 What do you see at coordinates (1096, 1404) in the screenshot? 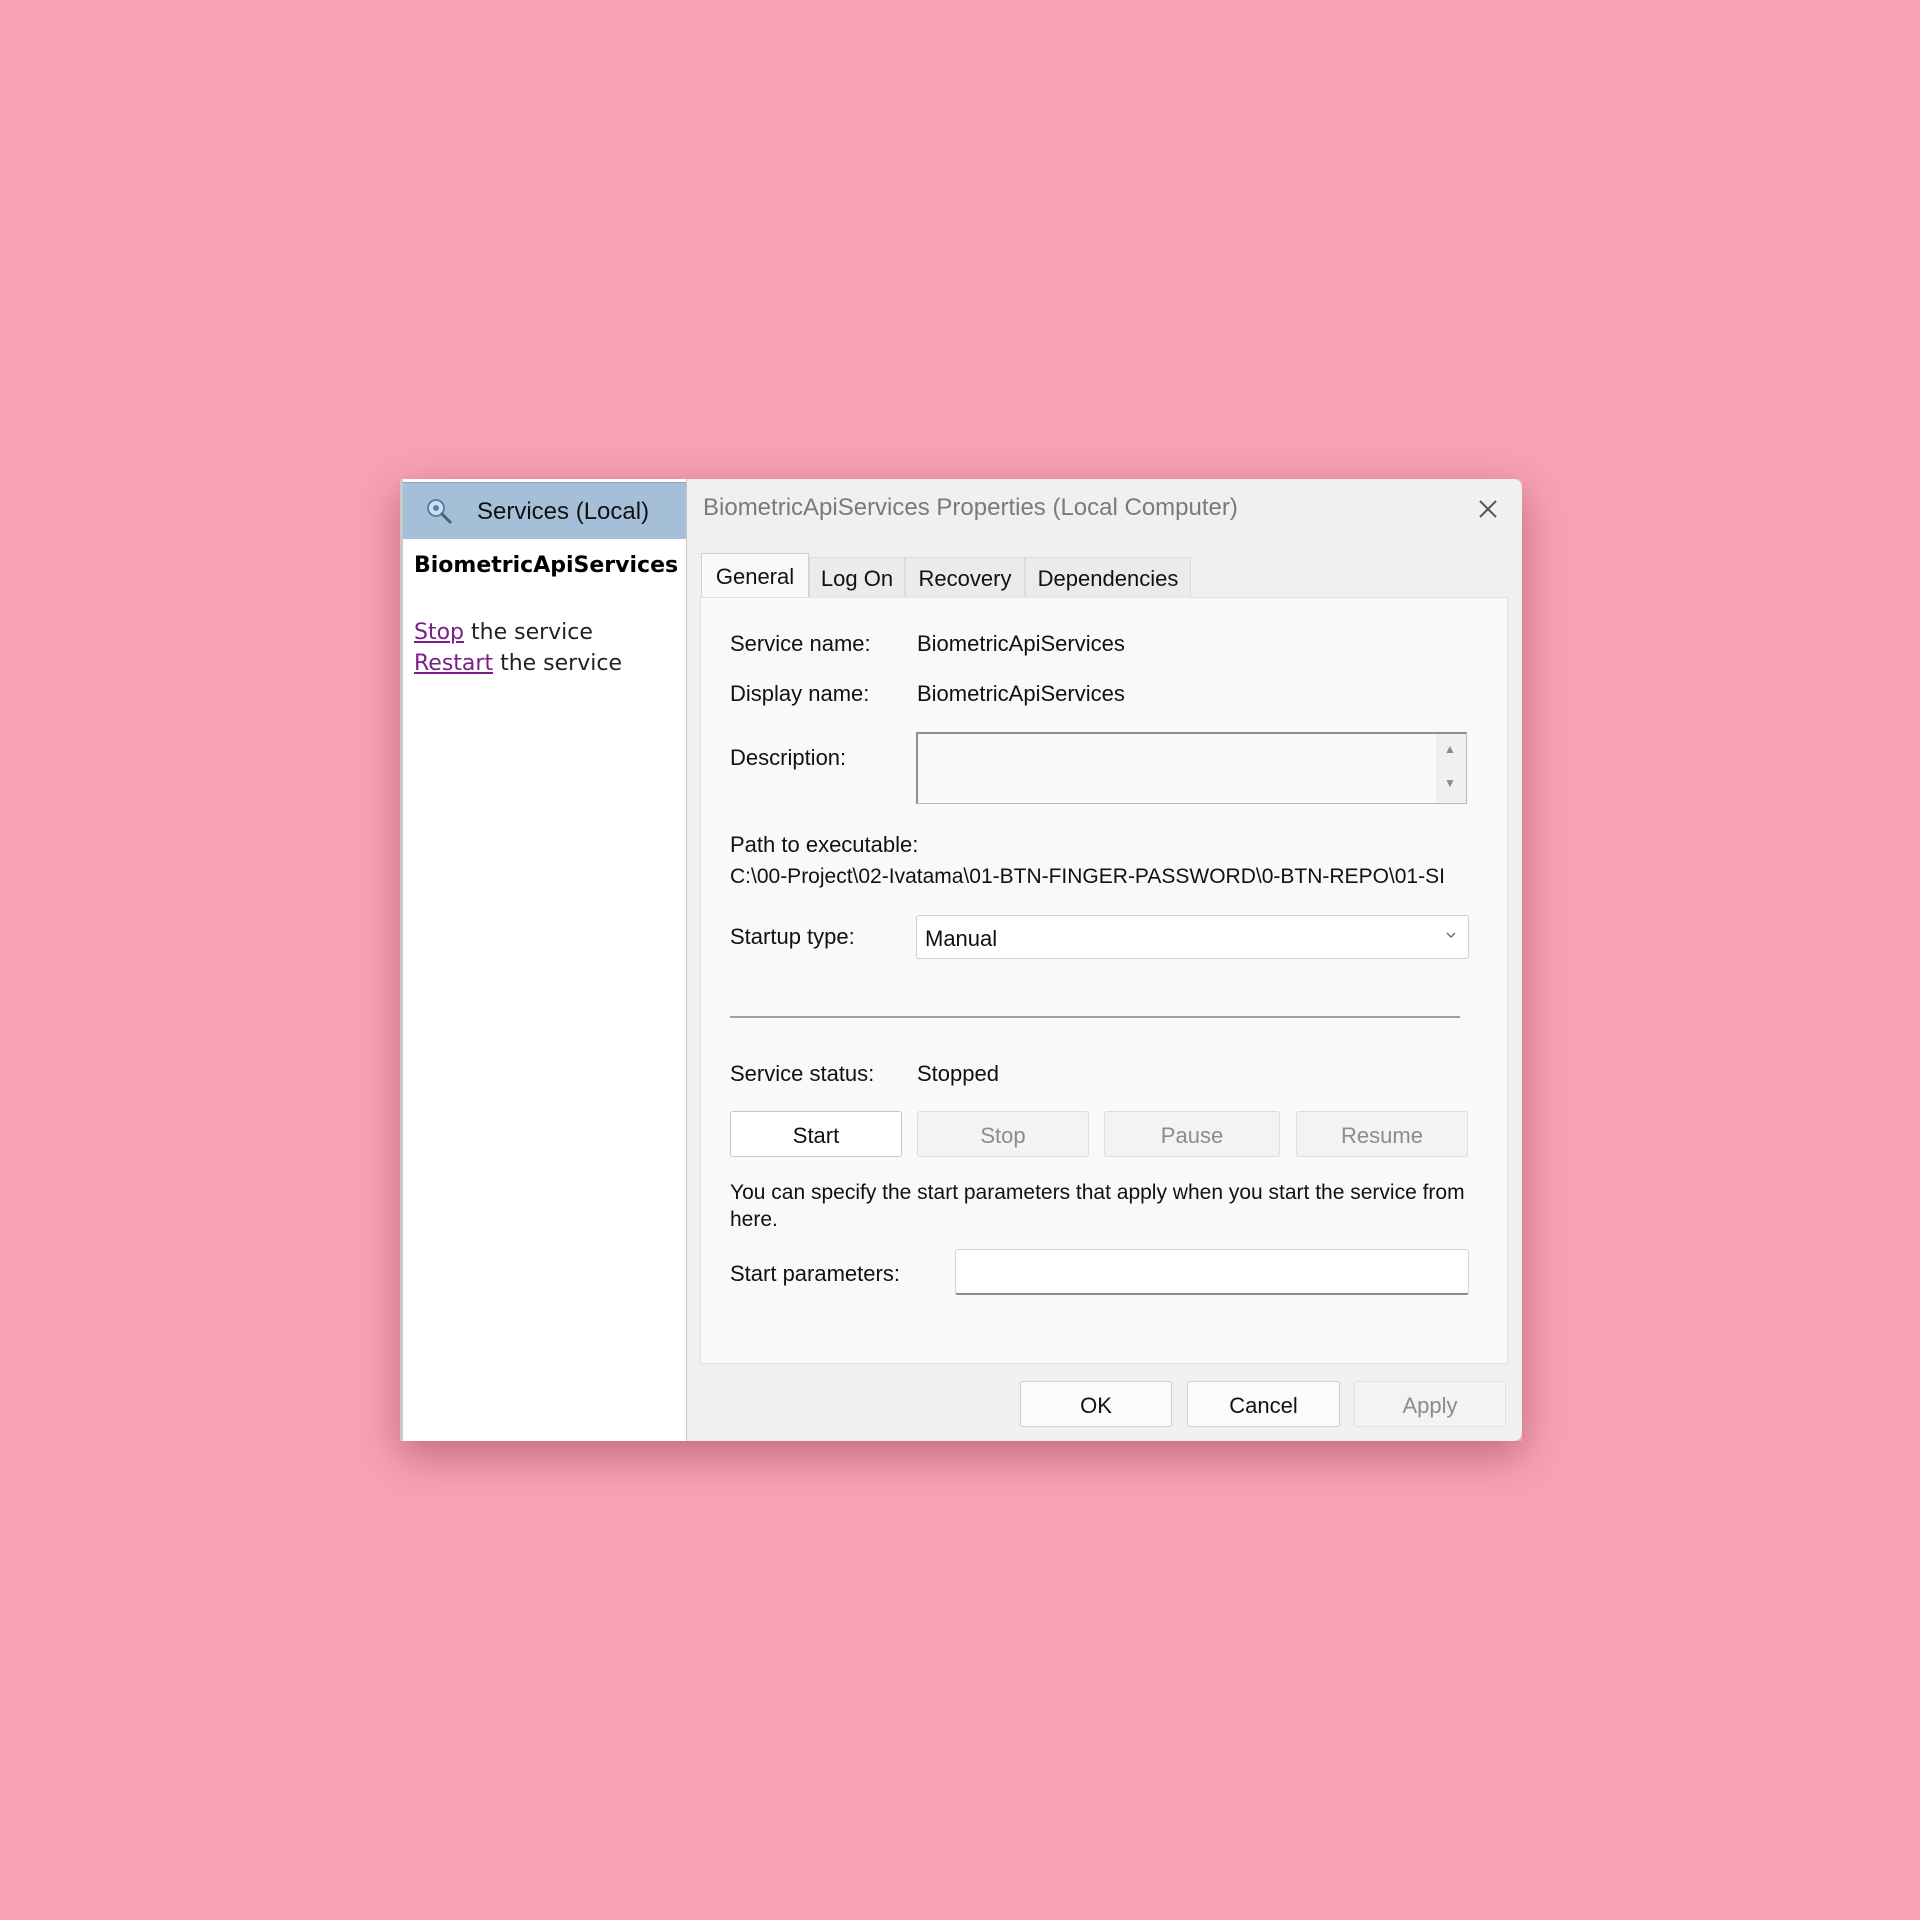
I see `ok-button: OK` at bounding box center [1096, 1404].